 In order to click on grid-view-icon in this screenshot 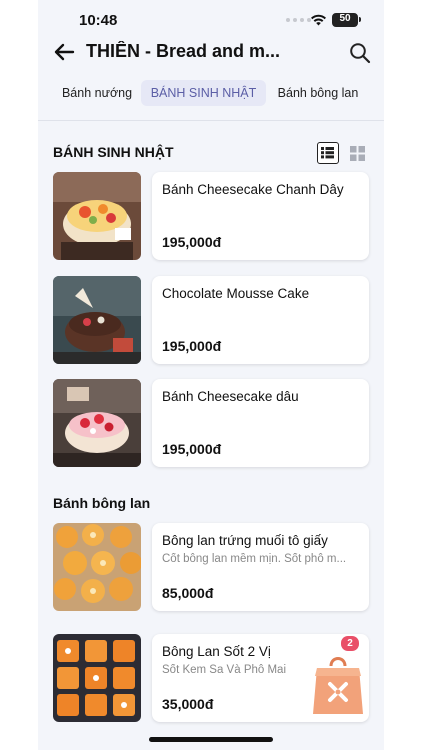, I will do `click(357, 153)`.